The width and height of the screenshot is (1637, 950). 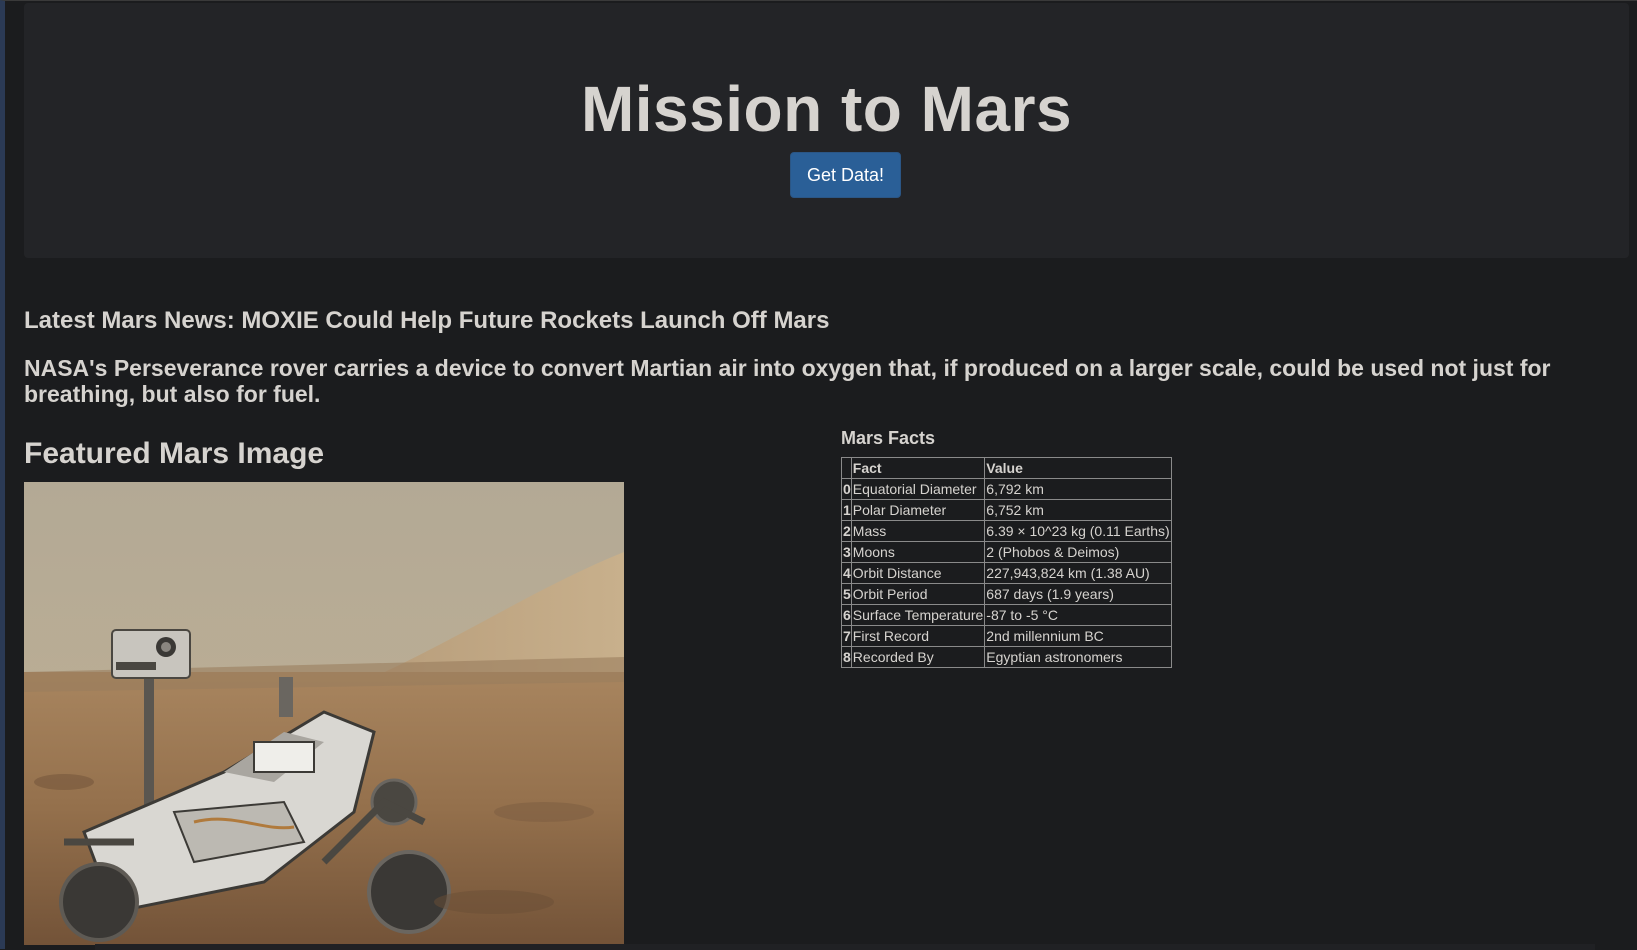 What do you see at coordinates (918, 489) in the screenshot?
I see `fact-cell: Equatorial Diameter` at bounding box center [918, 489].